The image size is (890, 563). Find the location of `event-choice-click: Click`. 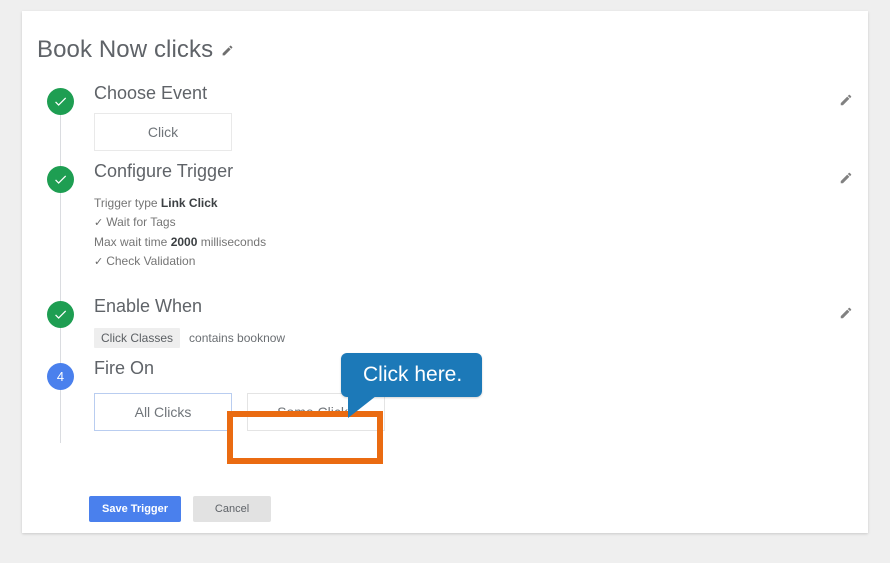

event-choice-click: Click is located at coordinates (163, 132).